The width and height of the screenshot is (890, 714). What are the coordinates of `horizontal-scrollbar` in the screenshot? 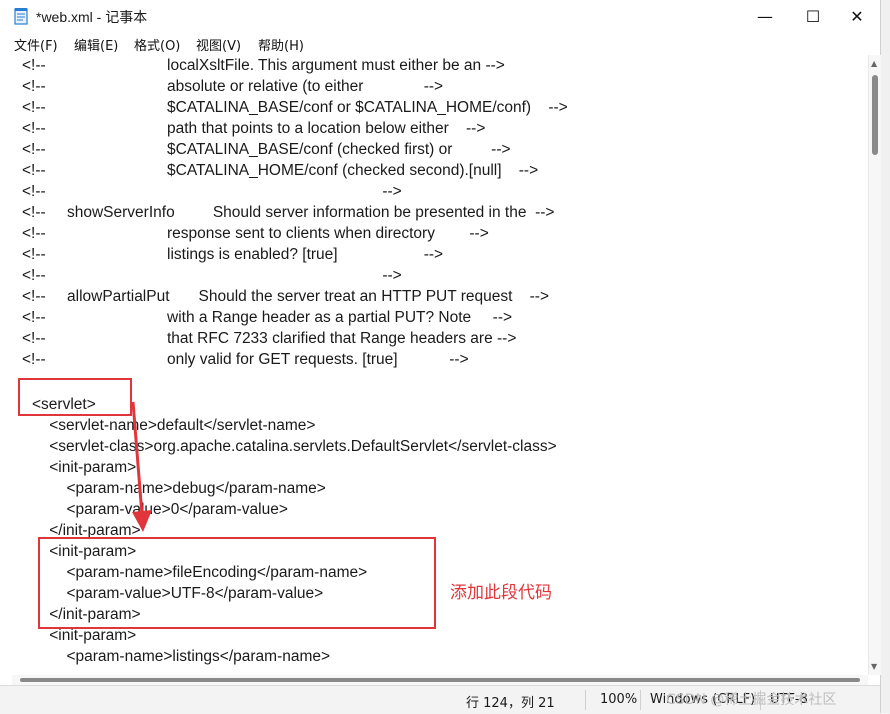 It's located at (440, 680).